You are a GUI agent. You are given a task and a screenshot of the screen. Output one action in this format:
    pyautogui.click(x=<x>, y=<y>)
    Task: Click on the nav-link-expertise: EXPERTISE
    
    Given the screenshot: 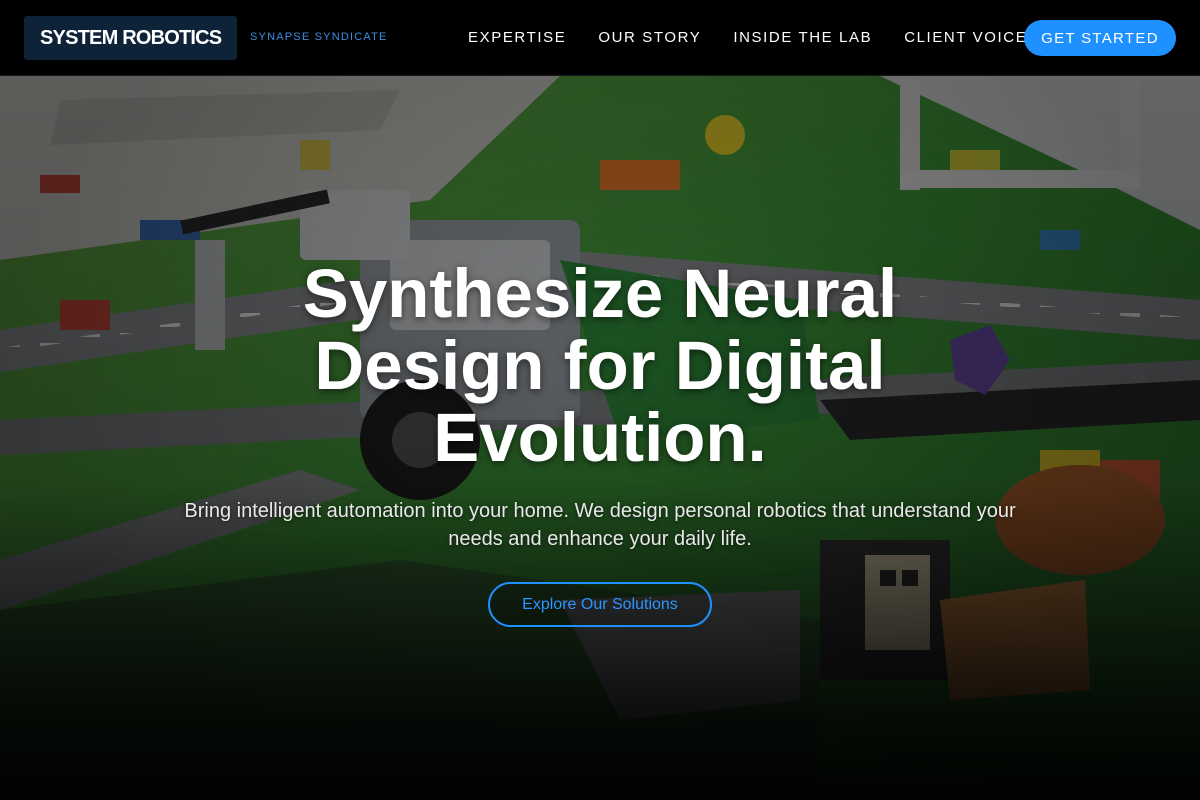 What is the action you would take?
    pyautogui.click(x=517, y=37)
    